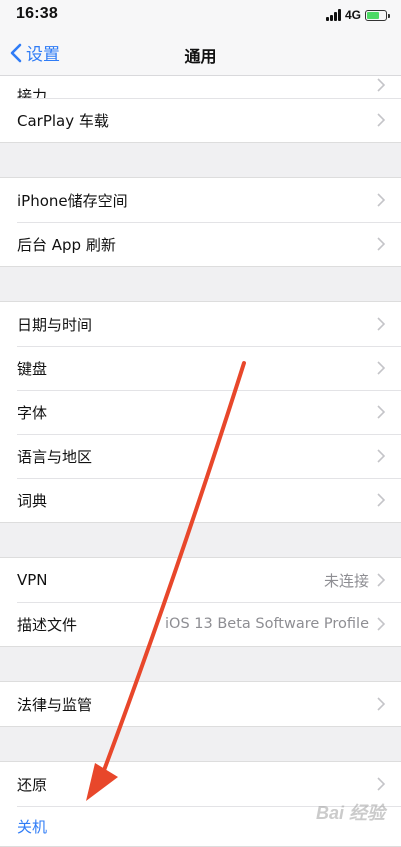 The image size is (401, 847). Describe the element at coordinates (200, 456) in the screenshot. I see `settings-row-language-region: 语言与地区` at that location.